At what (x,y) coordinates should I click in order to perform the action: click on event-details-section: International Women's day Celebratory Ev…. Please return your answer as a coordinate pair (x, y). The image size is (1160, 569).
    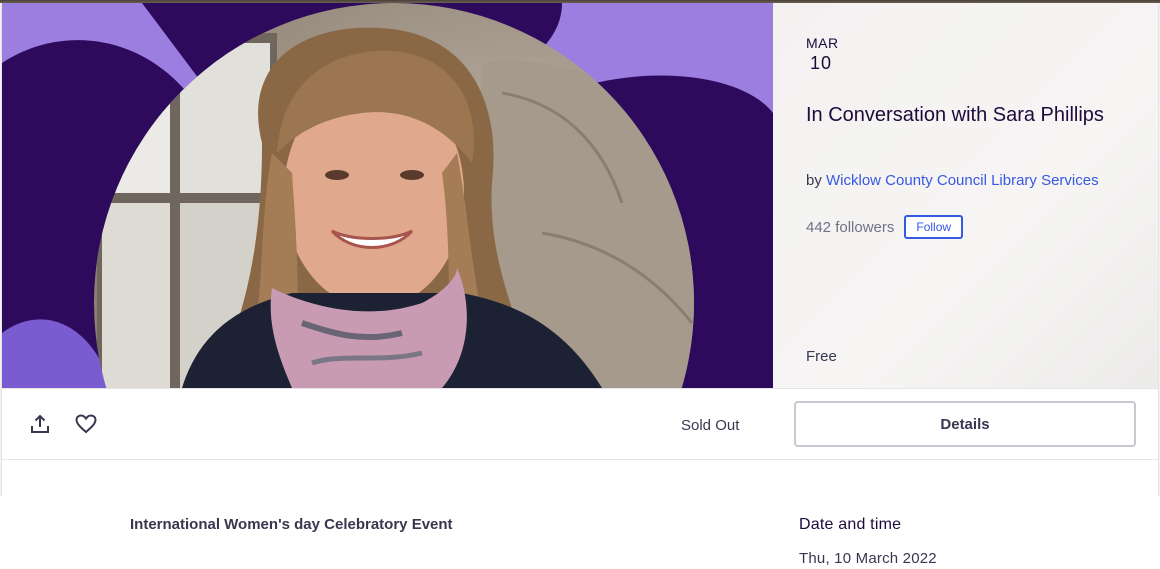
    Looking at the image, I should click on (580, 532).